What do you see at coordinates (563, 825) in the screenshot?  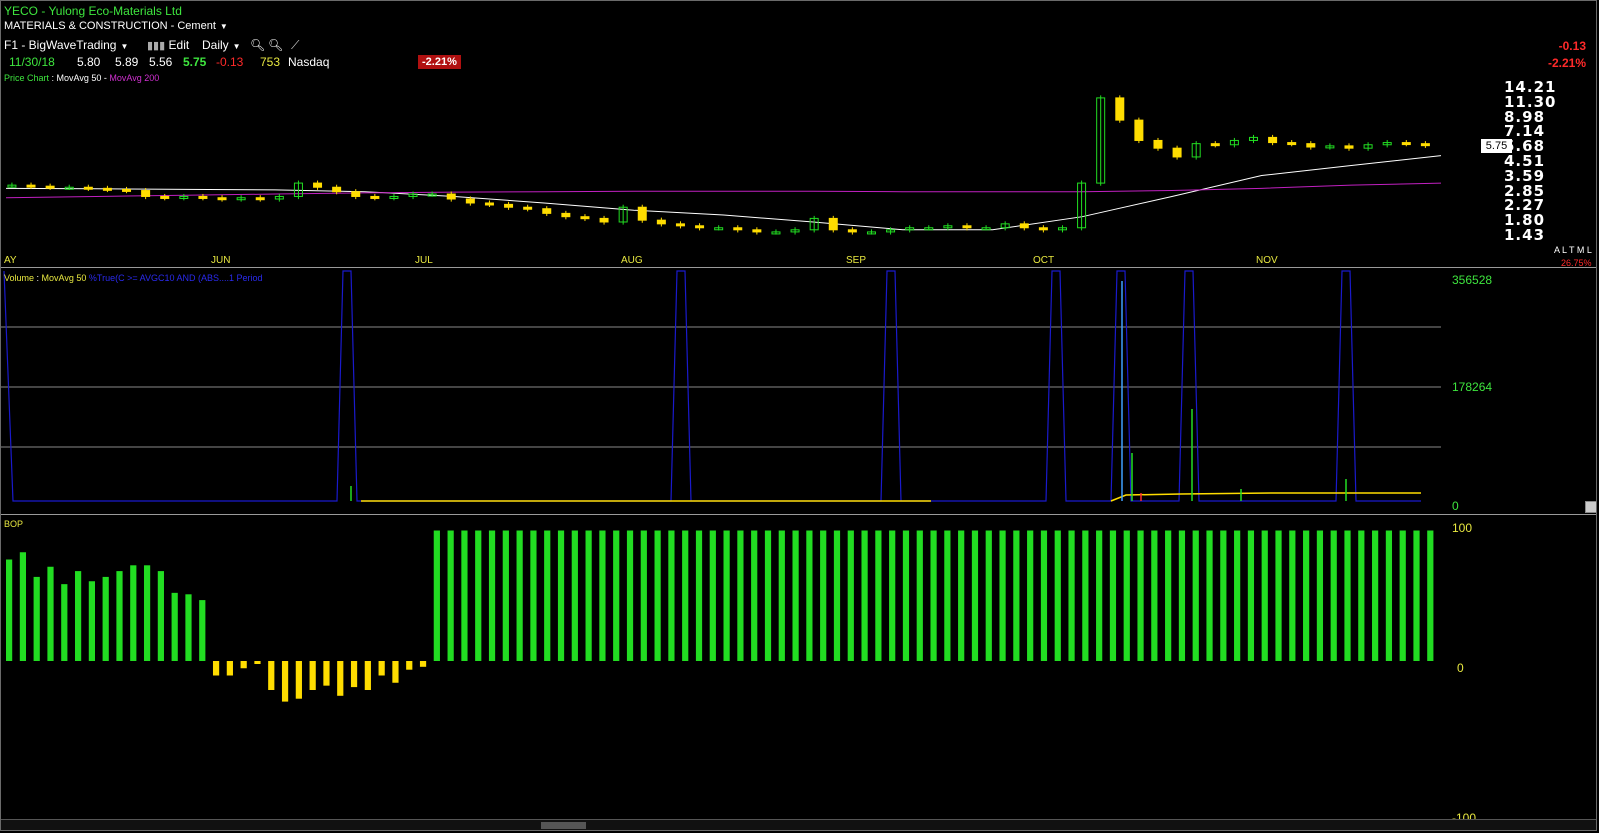 I see `scrollbar-thumb` at bounding box center [563, 825].